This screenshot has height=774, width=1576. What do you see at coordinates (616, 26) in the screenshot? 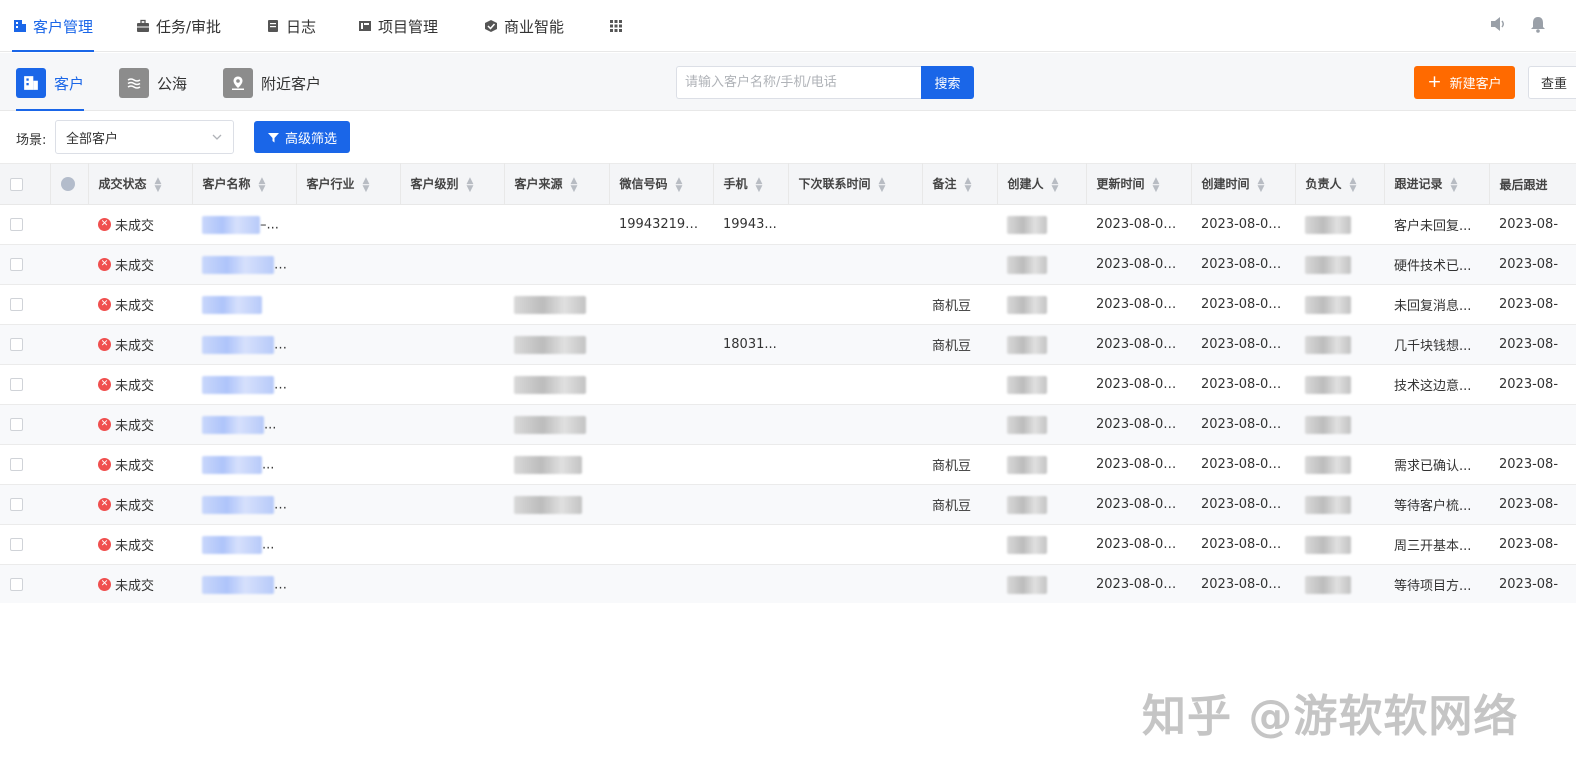
I see `nav-more-apps` at bounding box center [616, 26].